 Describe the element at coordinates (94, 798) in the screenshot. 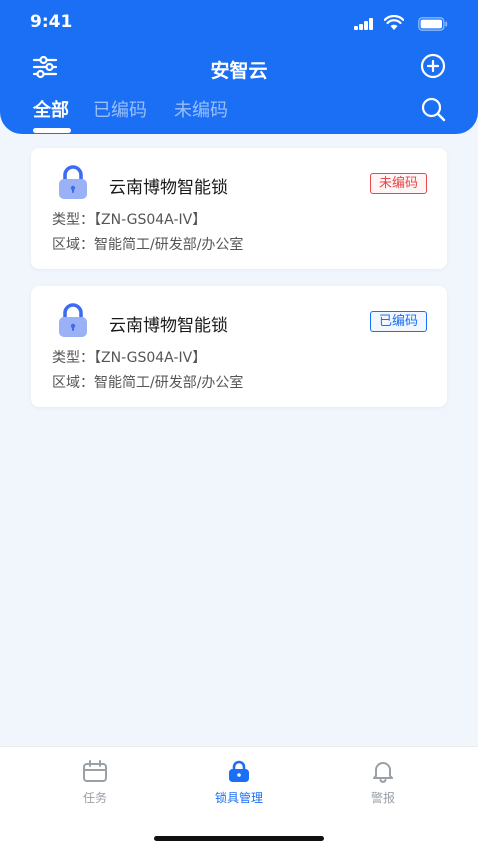

I see `tabbar-label: 任务` at that location.